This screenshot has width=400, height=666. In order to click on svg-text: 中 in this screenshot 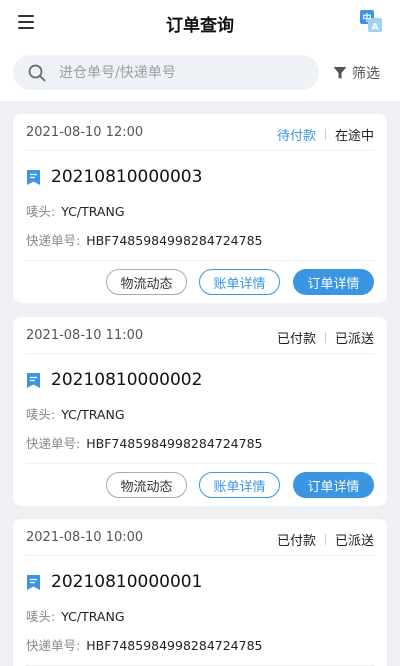, I will do `click(366, 18)`.